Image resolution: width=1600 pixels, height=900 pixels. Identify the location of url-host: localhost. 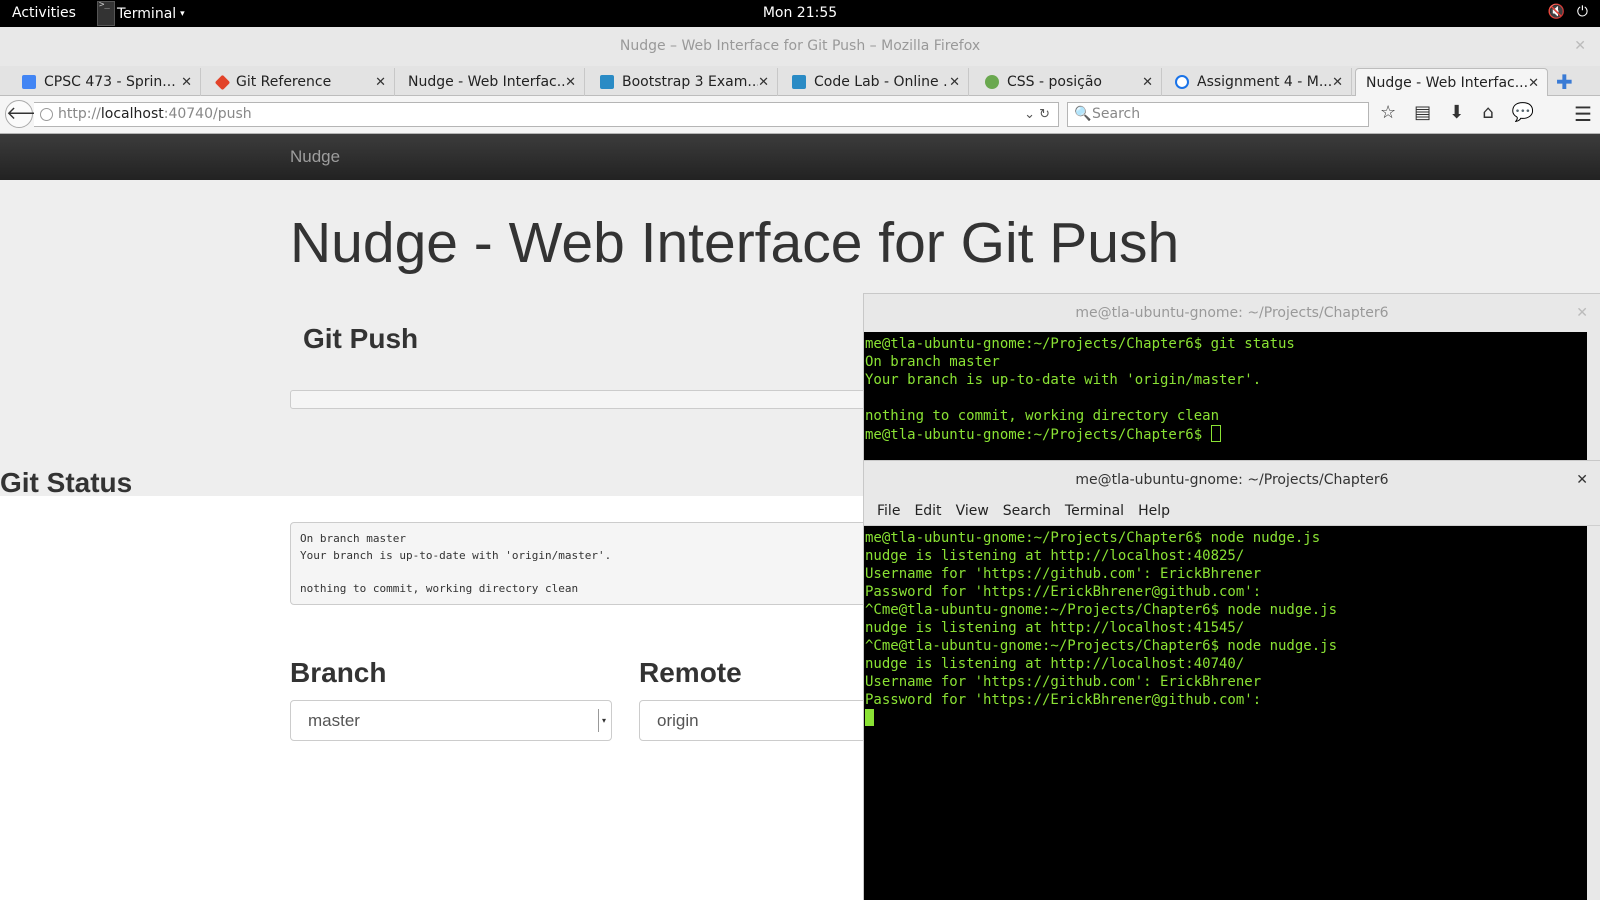
(132, 114).